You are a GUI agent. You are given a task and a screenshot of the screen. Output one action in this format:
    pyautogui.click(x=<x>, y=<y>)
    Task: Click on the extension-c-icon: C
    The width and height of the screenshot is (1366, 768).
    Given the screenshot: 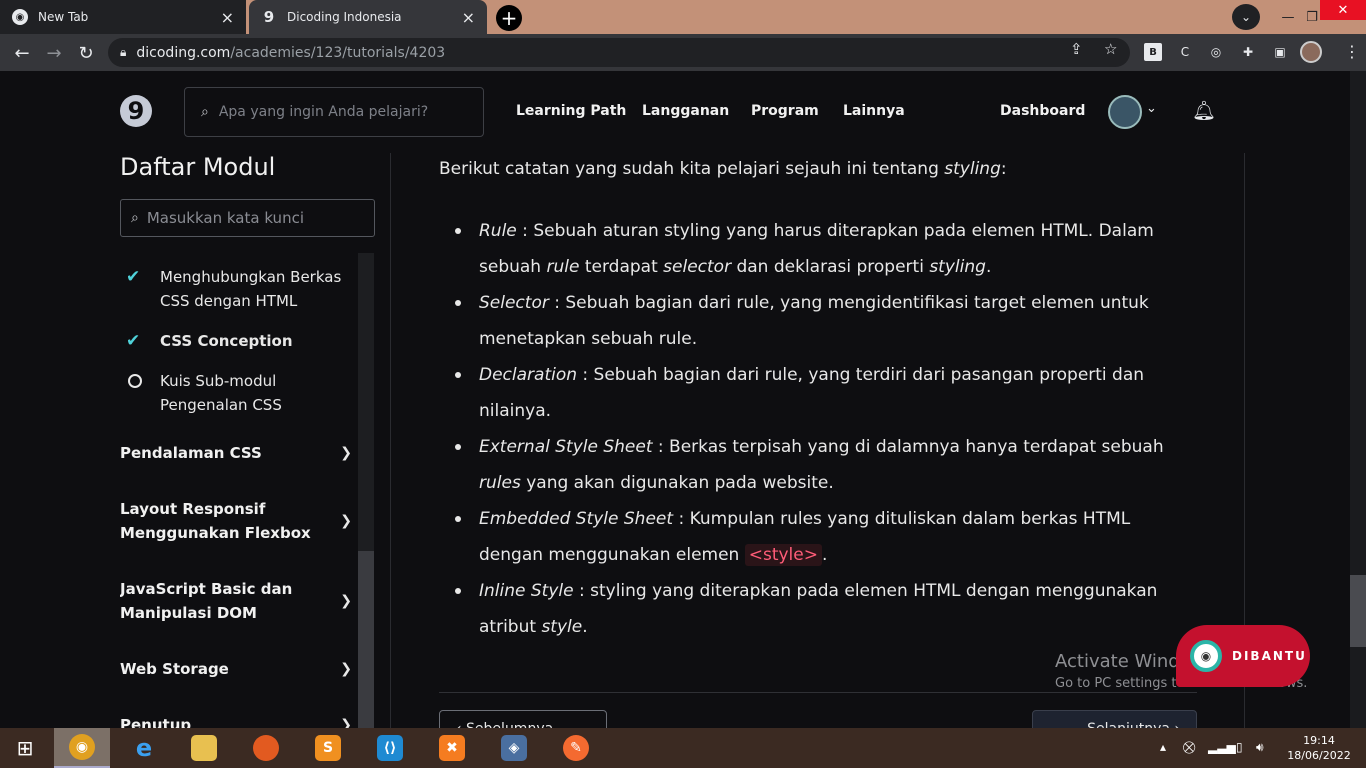 What is the action you would take?
    pyautogui.click(x=1185, y=52)
    